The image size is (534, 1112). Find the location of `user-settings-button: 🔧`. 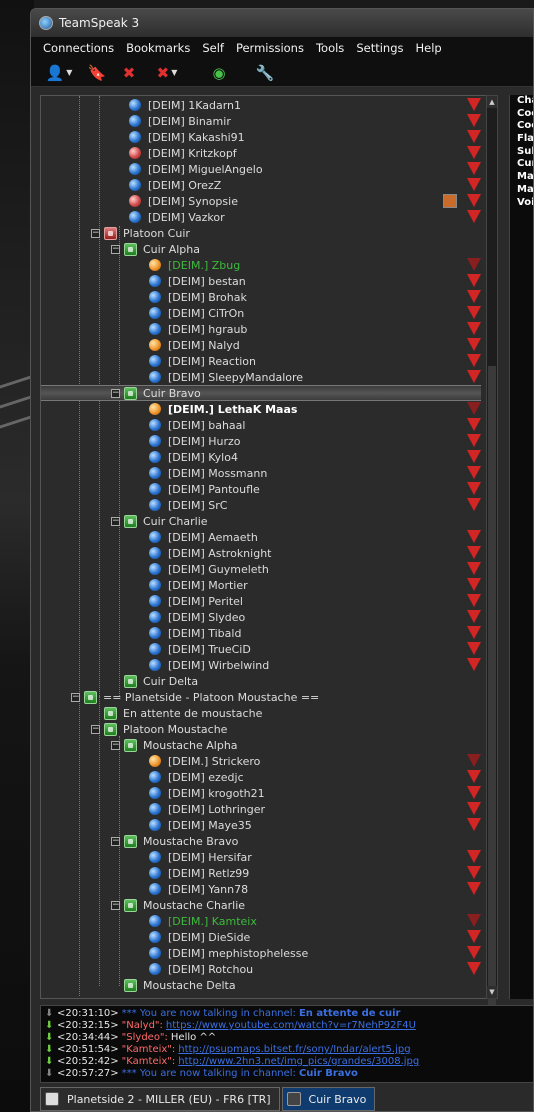

user-settings-button: 🔧 is located at coordinates (265, 73).